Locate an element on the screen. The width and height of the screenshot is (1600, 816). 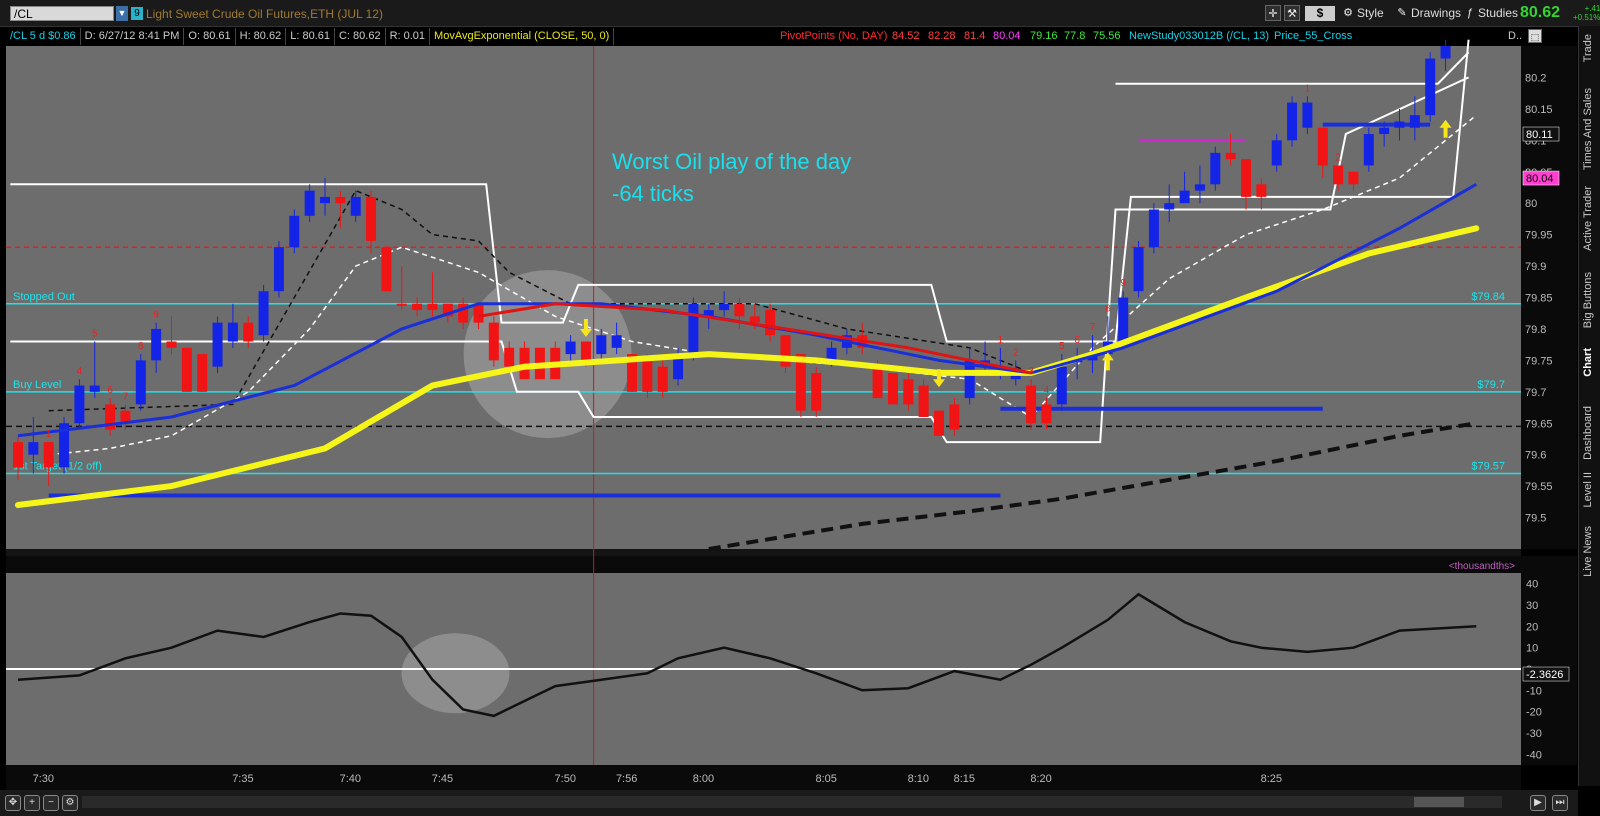
time-tick-label: 7:35 is located at coordinates (242, 779).